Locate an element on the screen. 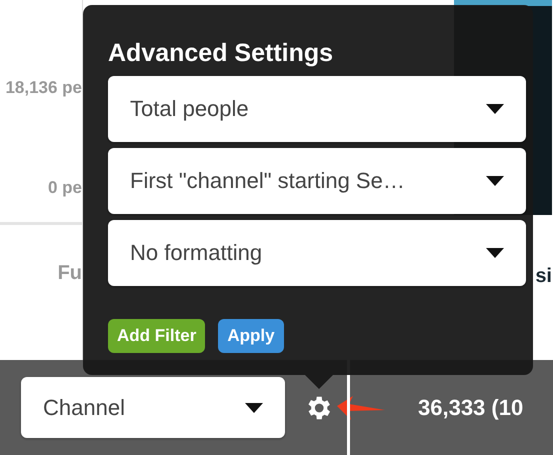  value-text: 18,136 pe is located at coordinates (43, 88).